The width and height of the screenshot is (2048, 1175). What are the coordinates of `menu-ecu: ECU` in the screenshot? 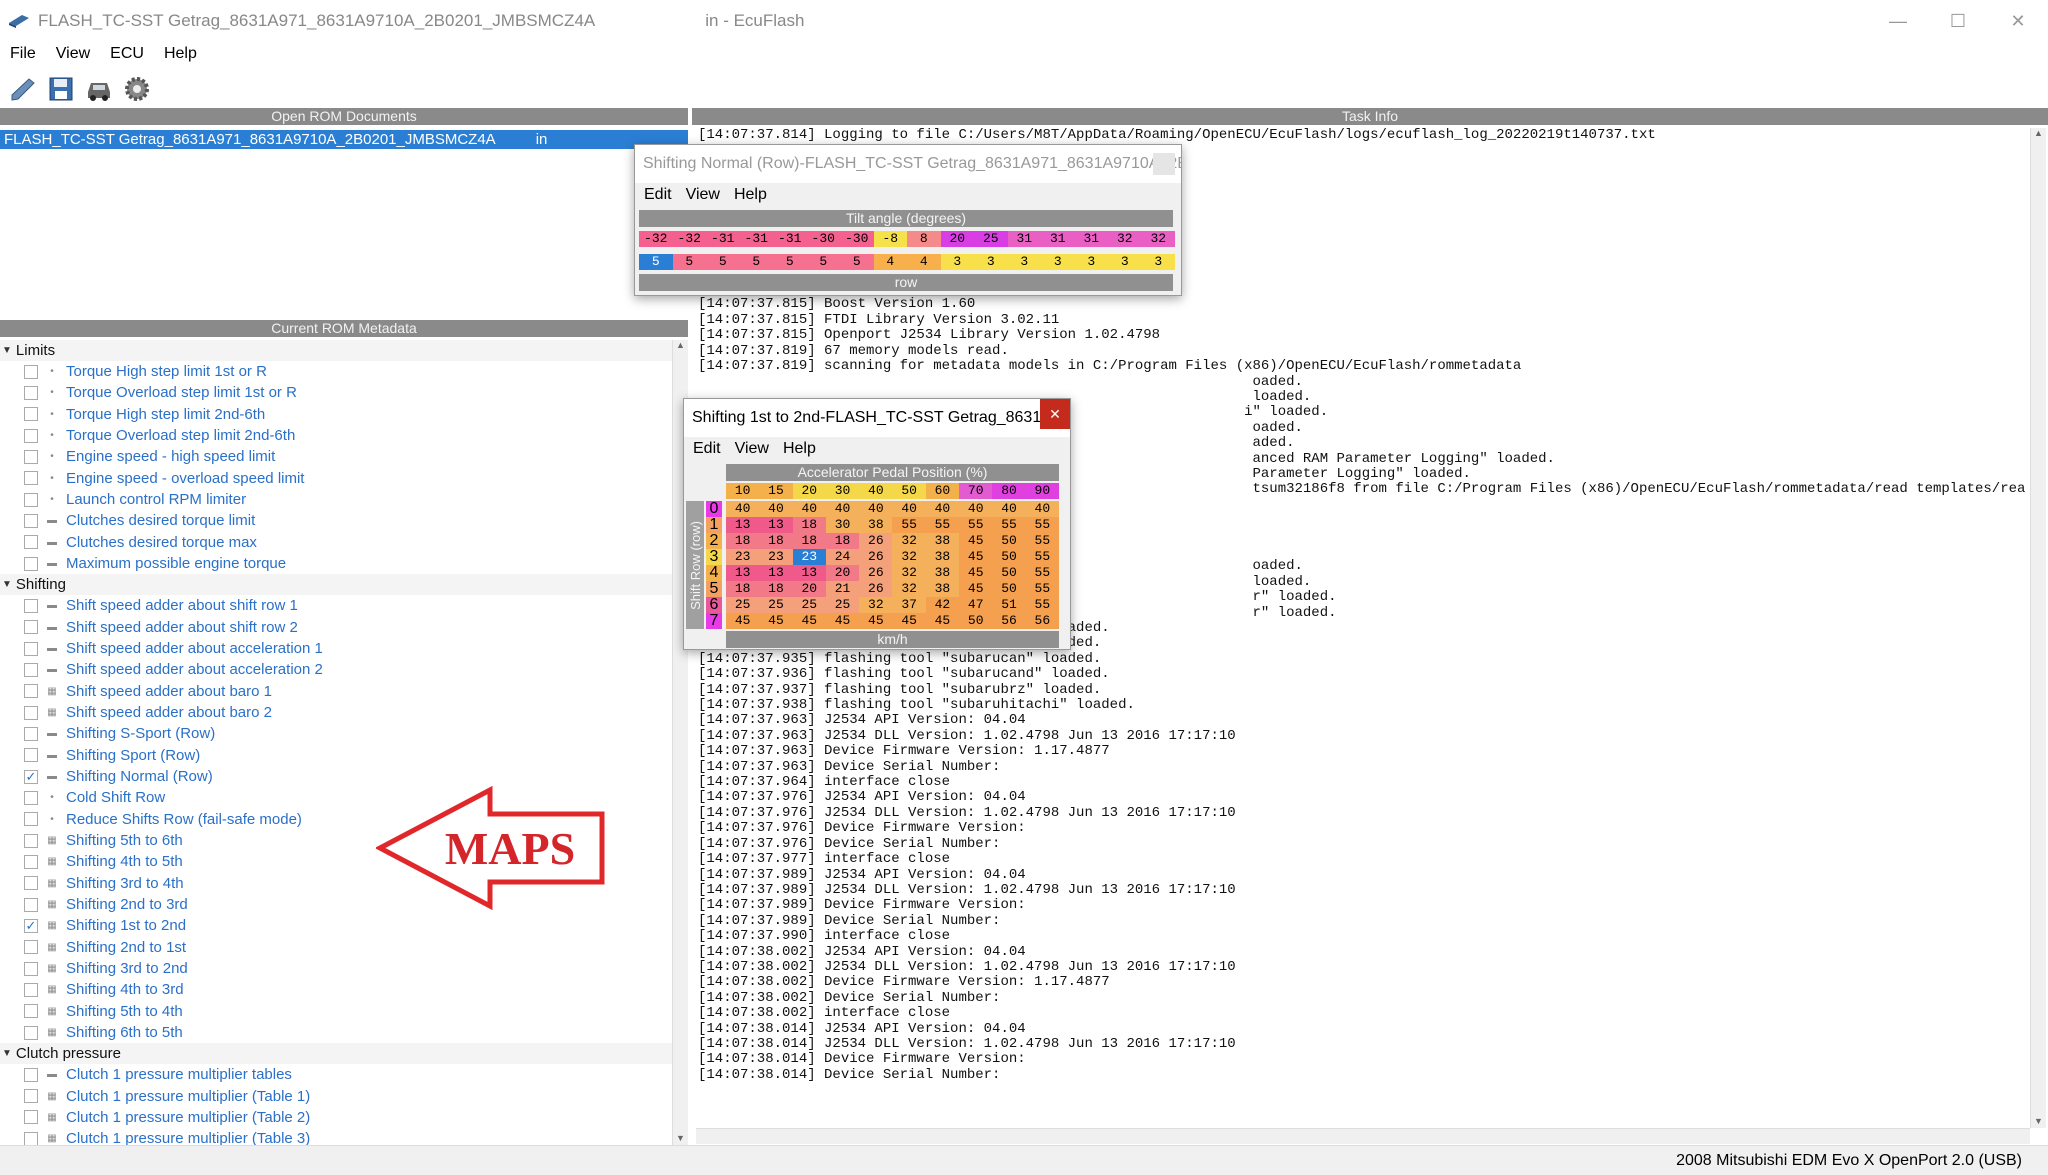 It's located at (127, 54).